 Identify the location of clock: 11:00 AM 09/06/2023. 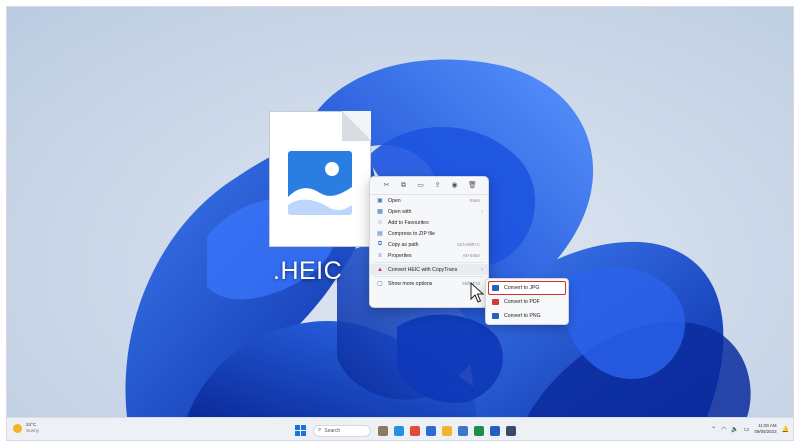
(766, 429).